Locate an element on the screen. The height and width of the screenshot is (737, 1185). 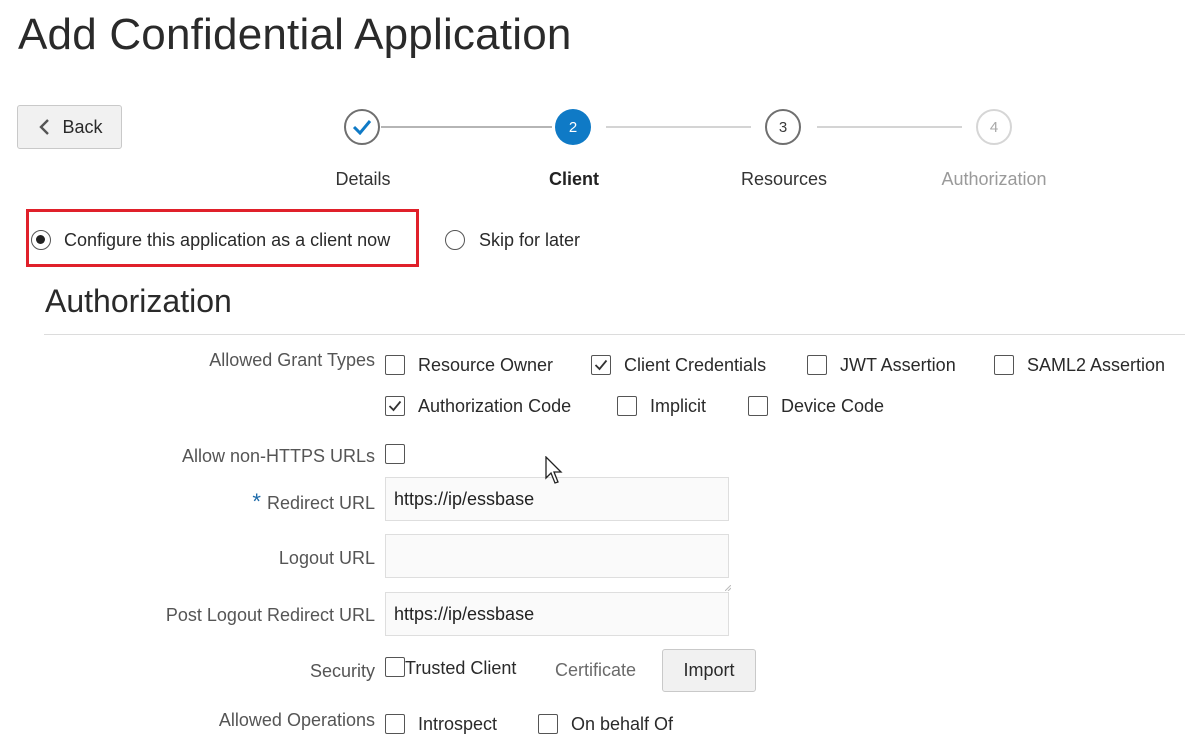
chevron-left-icon is located at coordinates (44, 127).